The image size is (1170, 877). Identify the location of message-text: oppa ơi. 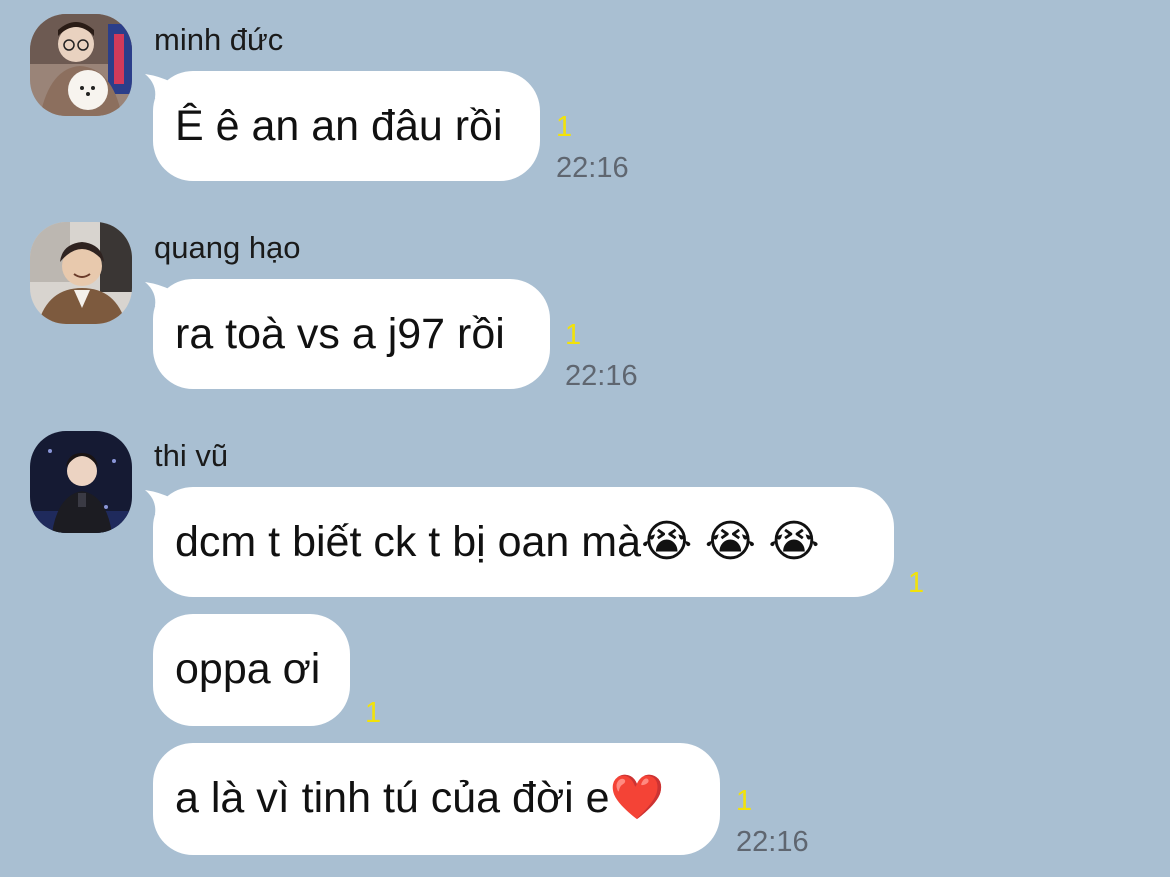
(248, 669).